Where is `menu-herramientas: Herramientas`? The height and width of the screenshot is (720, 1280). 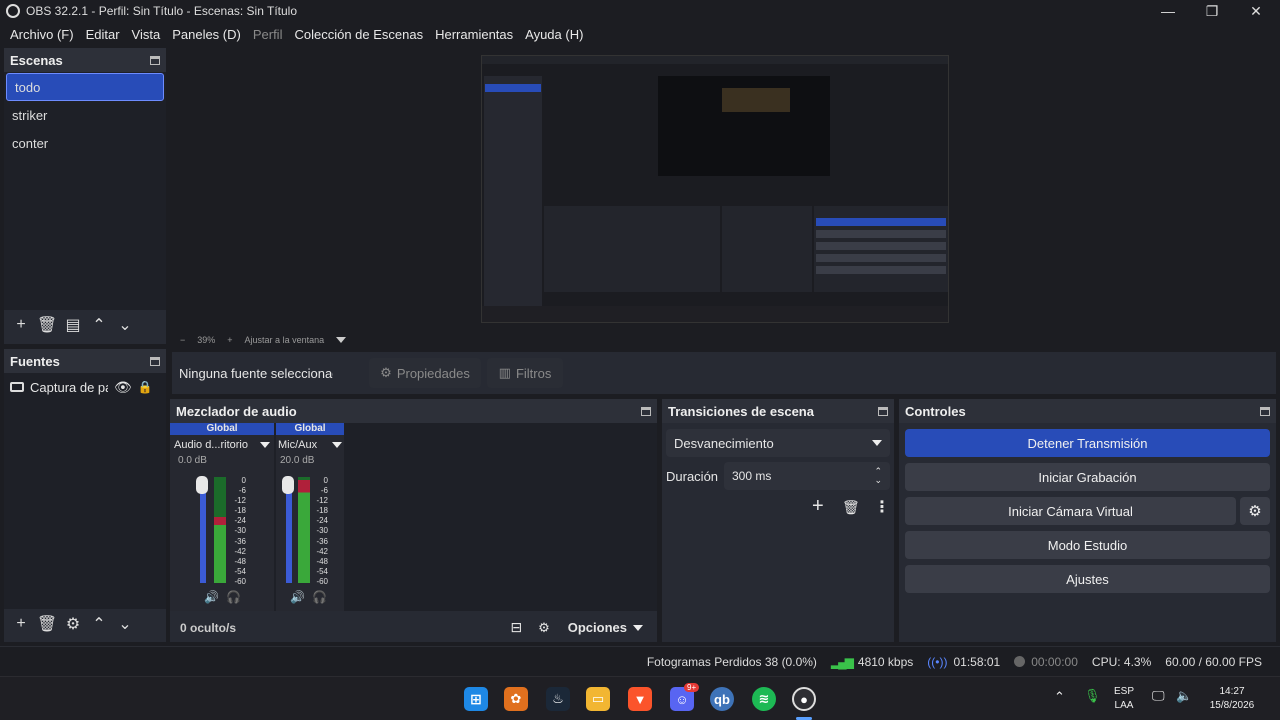 menu-herramientas: Herramientas is located at coordinates (474, 34).